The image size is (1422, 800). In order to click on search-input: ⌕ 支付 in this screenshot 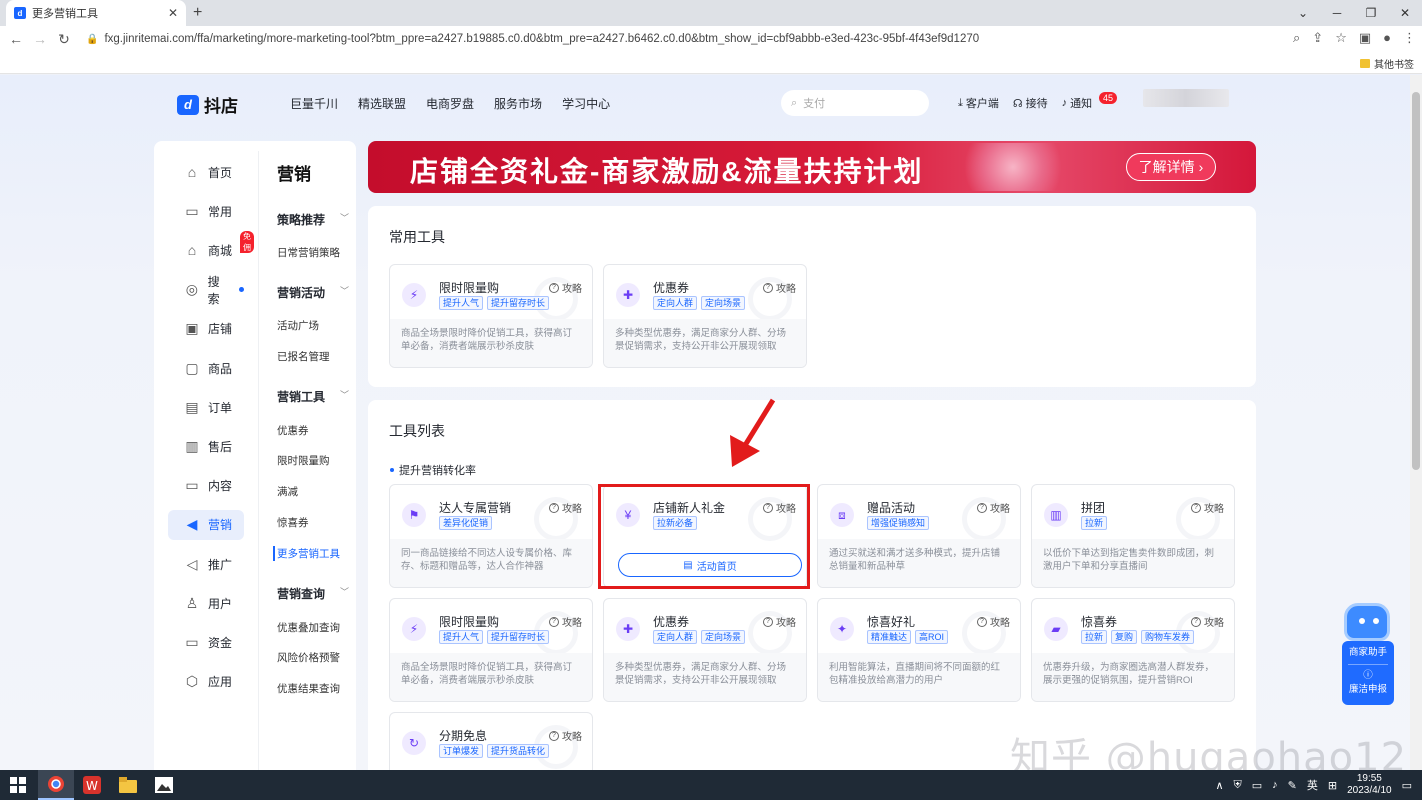, I will do `click(855, 103)`.